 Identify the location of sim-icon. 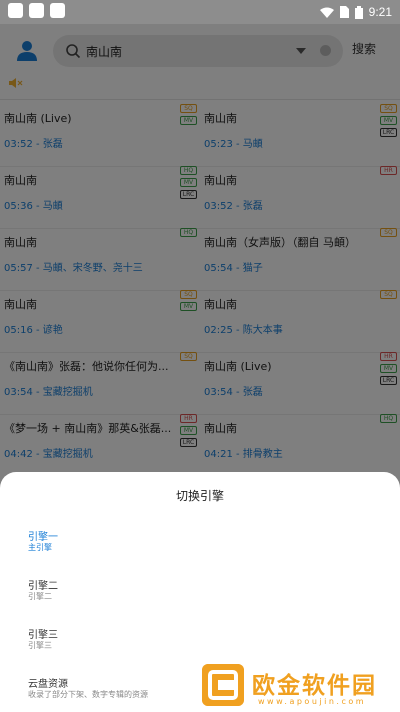
(344, 12).